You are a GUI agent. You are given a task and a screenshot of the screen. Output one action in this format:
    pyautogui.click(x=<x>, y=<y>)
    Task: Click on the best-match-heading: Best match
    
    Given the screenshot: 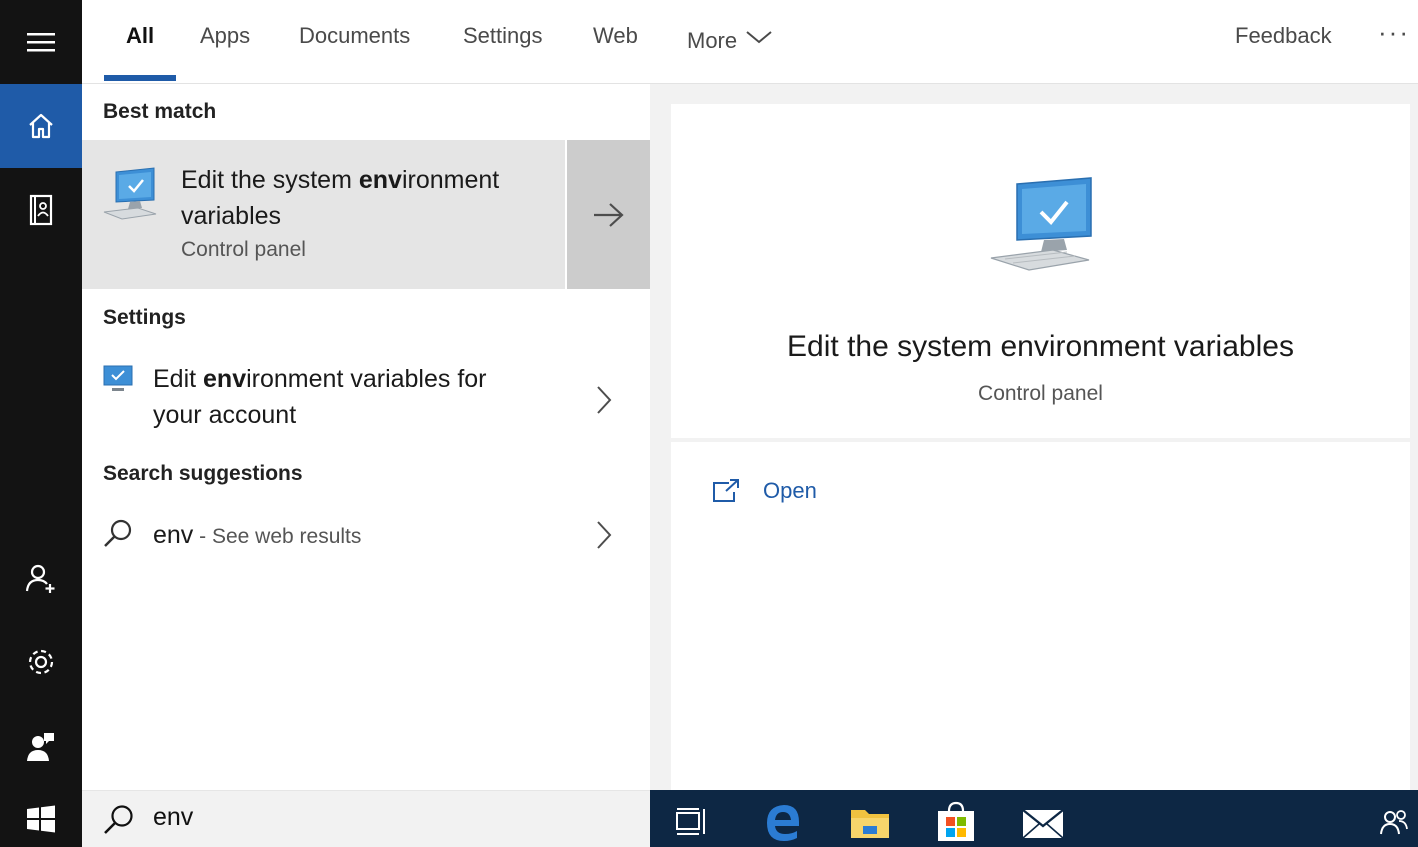 What is the action you would take?
    pyautogui.click(x=160, y=111)
    